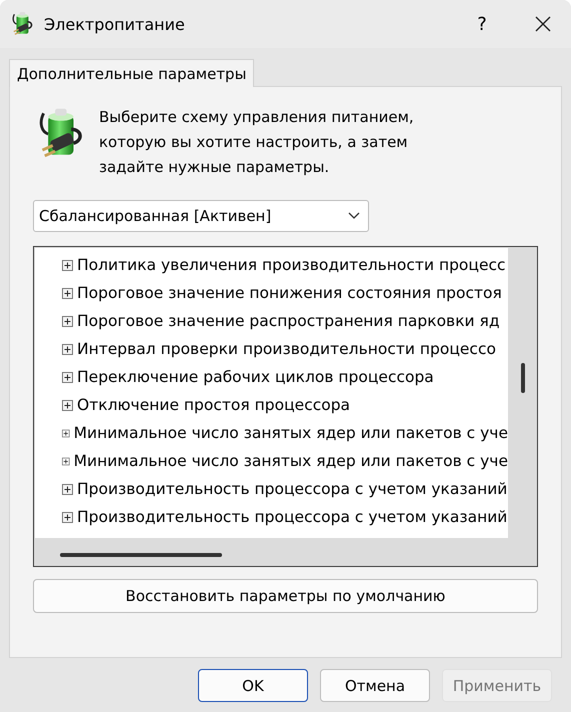 The image size is (571, 712). Describe the element at coordinates (213, 405) in the screenshot. I see `tree-item: Отключение простоя процессора` at that location.